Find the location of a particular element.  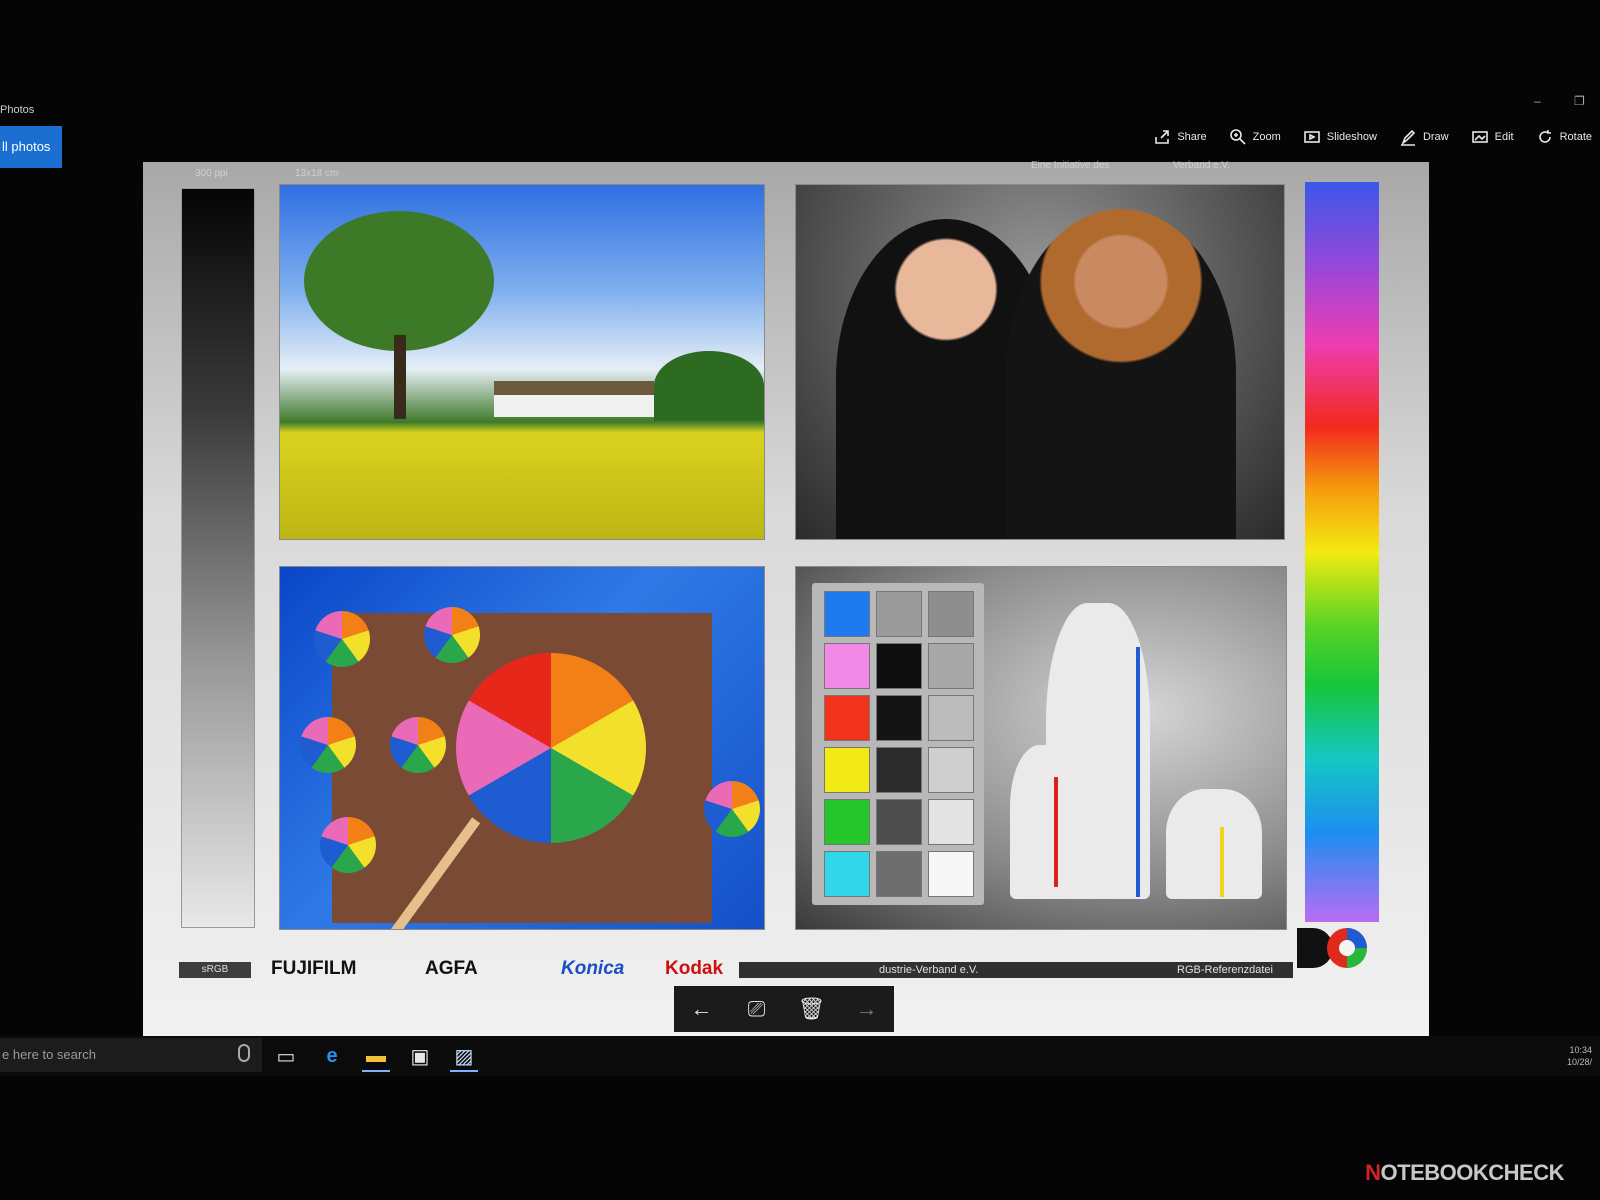

system-tray: 10:34 10/28/ is located at coordinates (1579, 1056).